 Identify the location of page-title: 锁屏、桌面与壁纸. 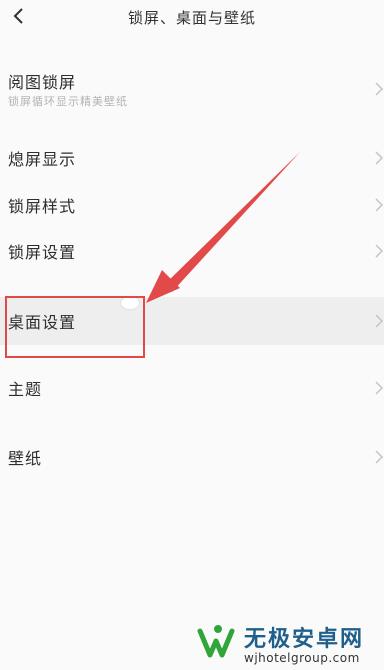
(191, 17).